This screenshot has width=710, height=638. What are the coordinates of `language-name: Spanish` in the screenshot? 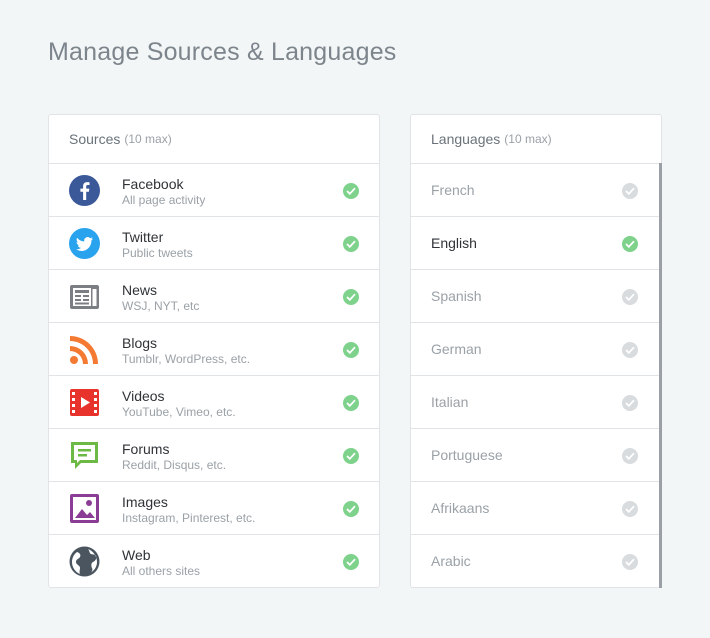 It's located at (456, 296).